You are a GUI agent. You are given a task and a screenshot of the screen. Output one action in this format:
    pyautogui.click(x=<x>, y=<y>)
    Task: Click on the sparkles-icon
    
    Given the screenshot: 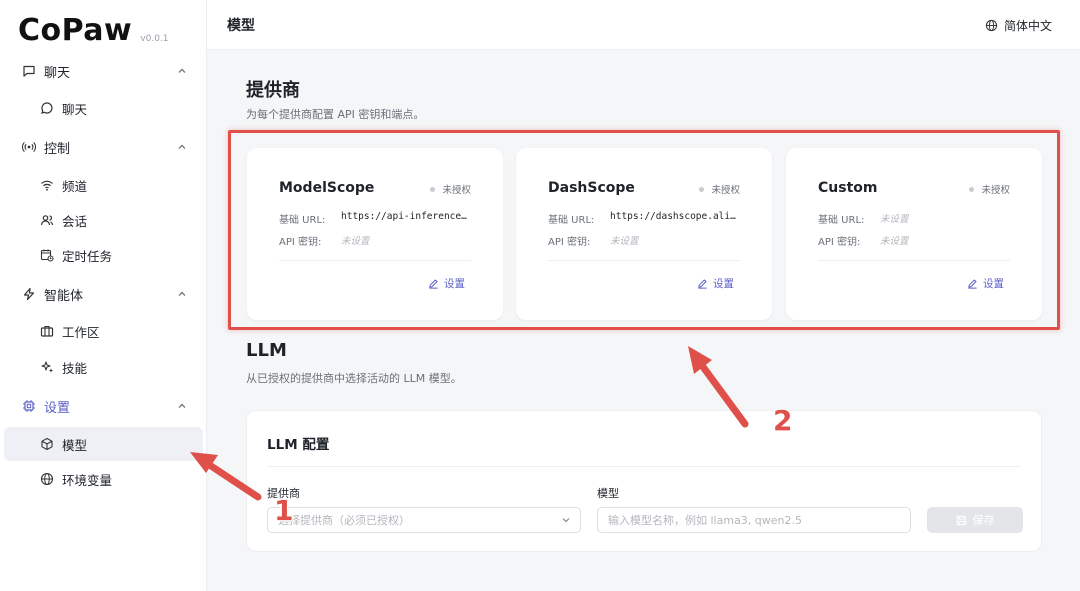 What is the action you would take?
    pyautogui.click(x=47, y=367)
    